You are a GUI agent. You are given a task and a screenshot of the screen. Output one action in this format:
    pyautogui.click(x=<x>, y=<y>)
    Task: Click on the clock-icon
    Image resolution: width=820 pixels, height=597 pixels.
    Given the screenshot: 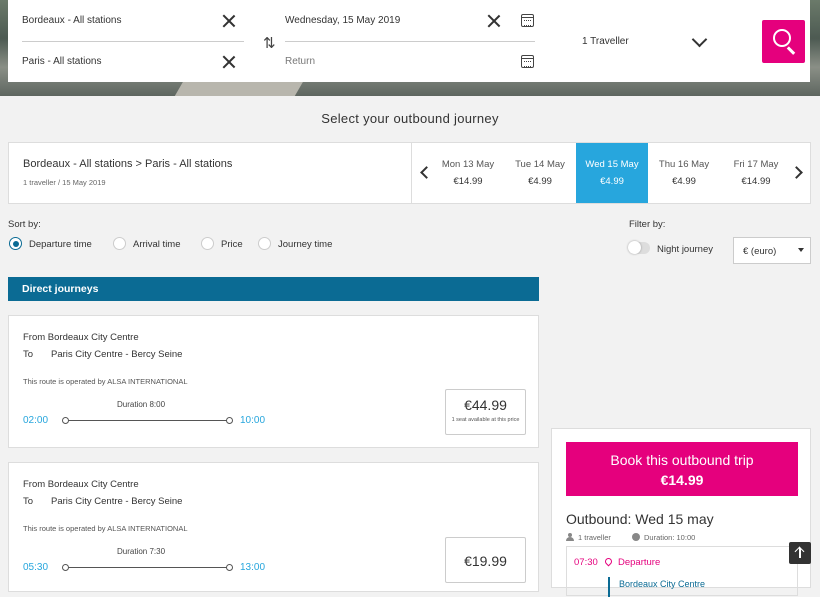 What is the action you would take?
    pyautogui.click(x=636, y=537)
    